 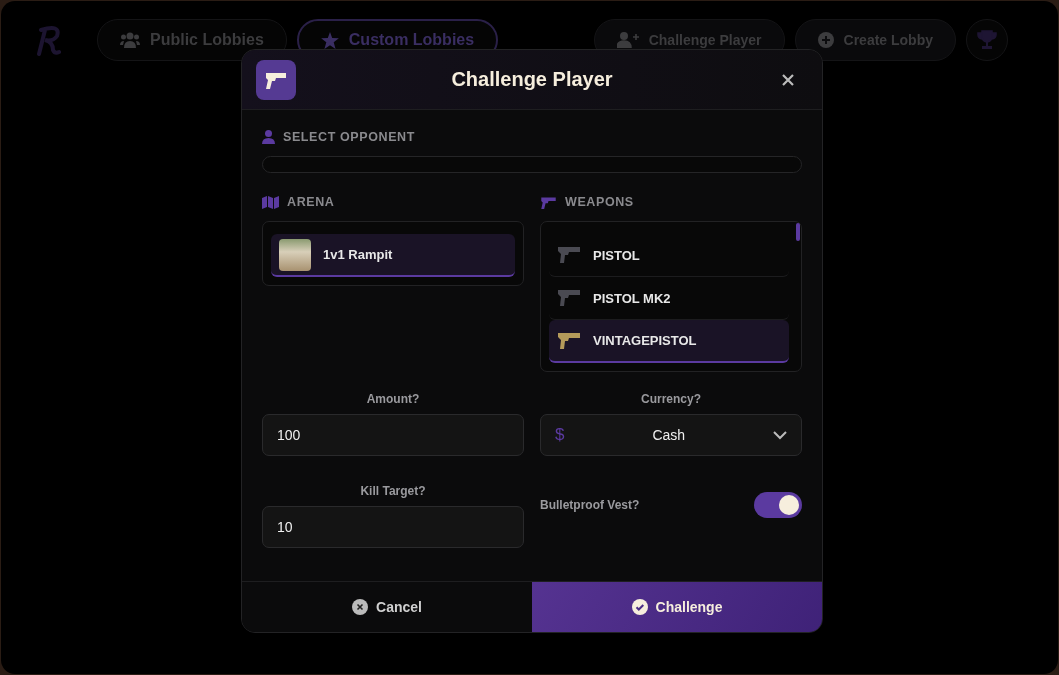 I want to click on user-icon, so click(x=268, y=137).